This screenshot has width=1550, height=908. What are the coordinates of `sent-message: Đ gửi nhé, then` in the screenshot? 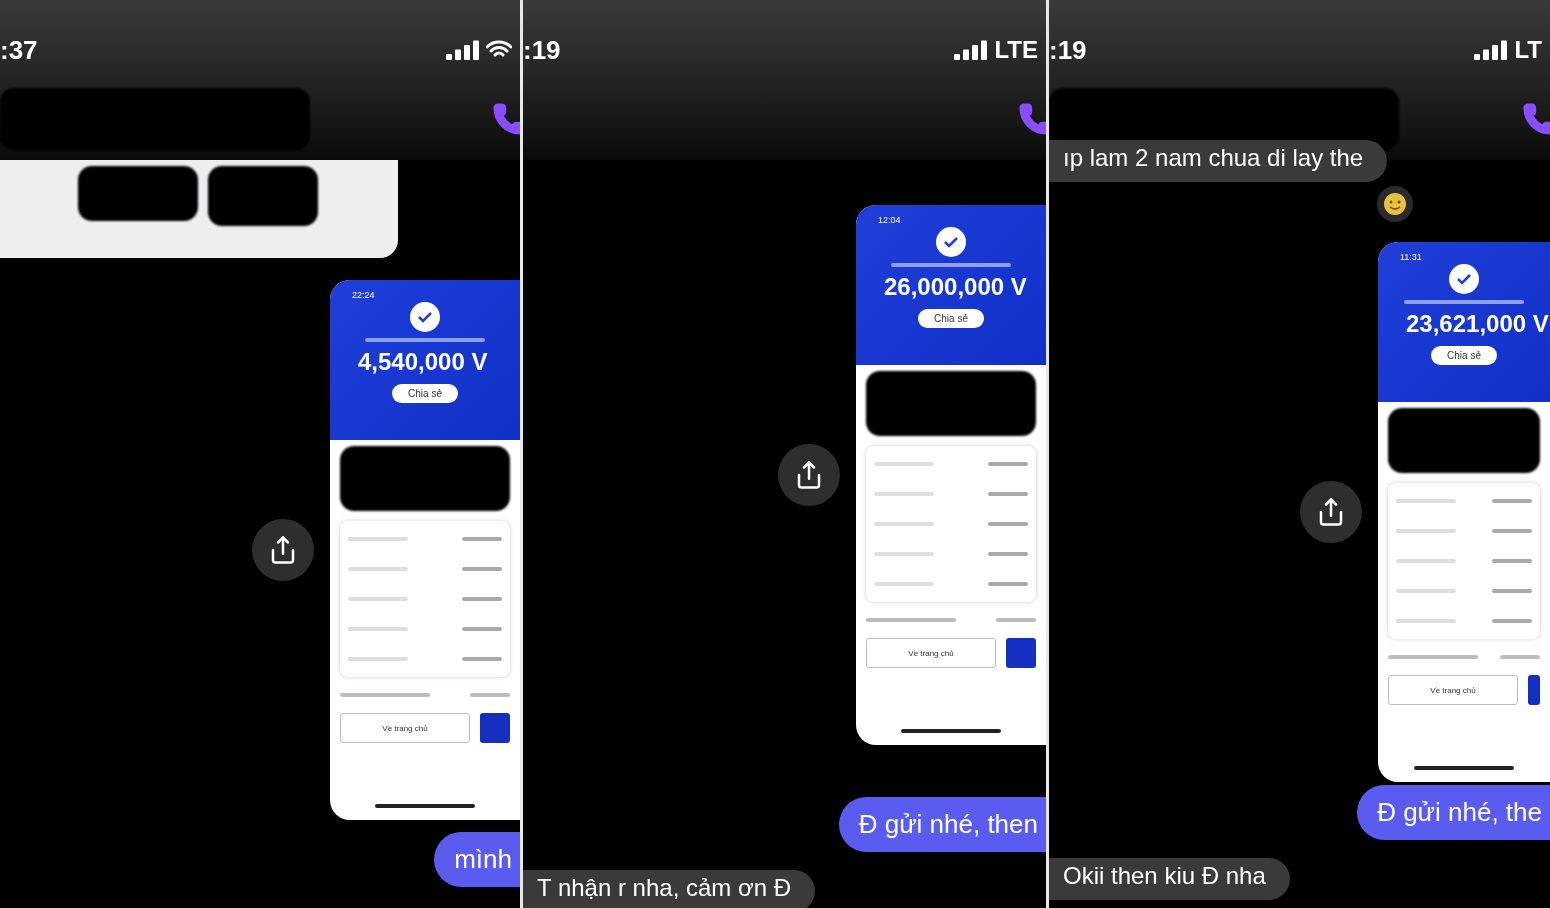 It's located at (942, 824).